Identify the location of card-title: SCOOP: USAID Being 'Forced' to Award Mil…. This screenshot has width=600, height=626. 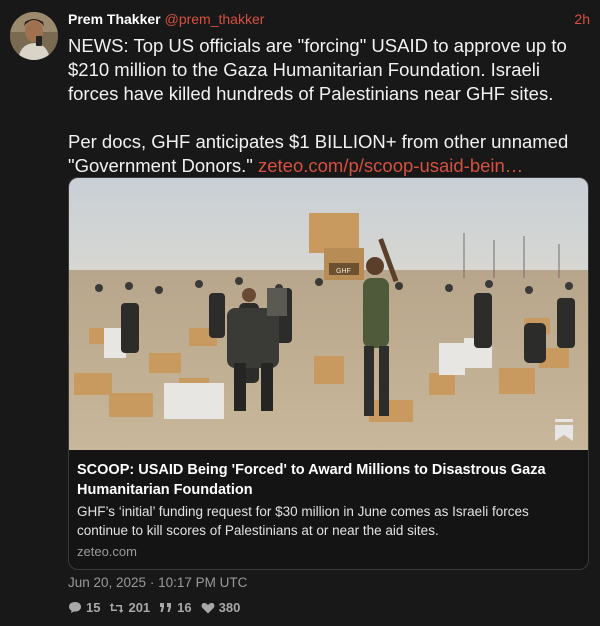
(329, 480).